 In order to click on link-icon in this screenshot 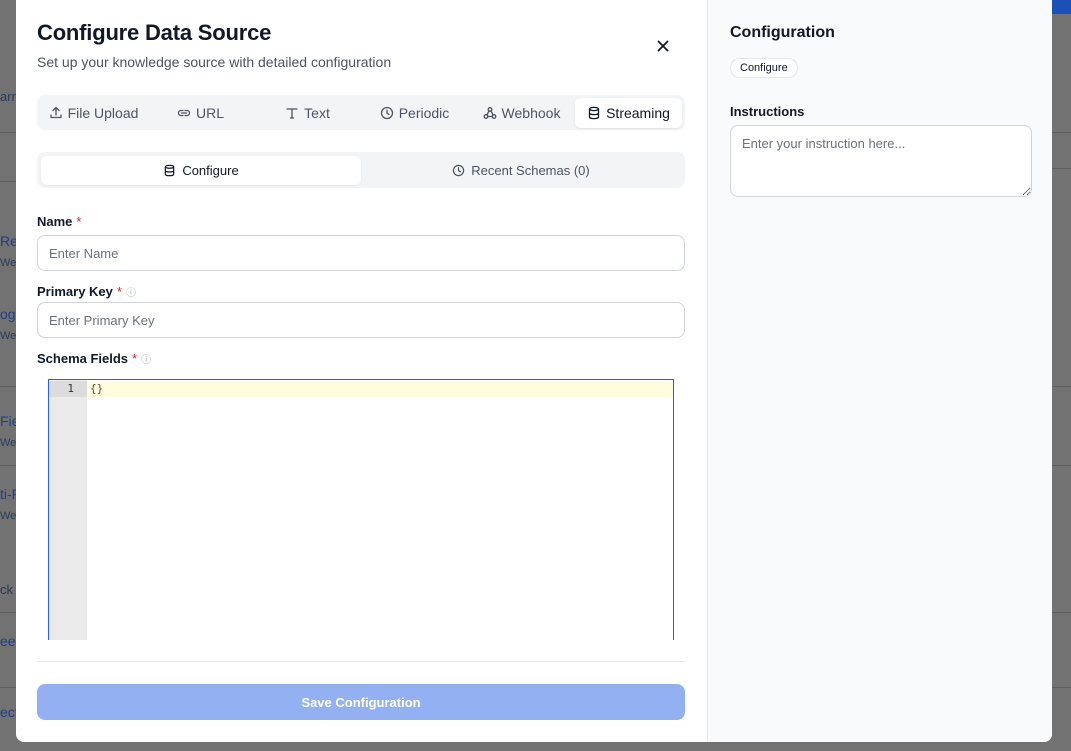, I will do `click(184, 112)`.